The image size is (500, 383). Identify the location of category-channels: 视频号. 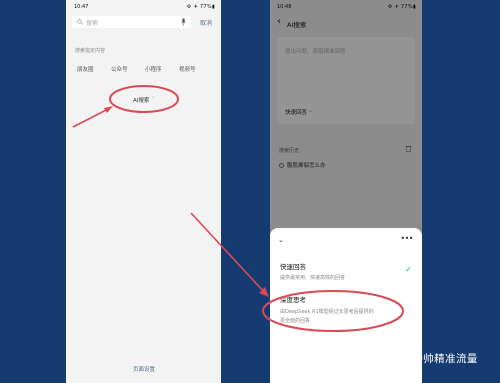
(187, 69).